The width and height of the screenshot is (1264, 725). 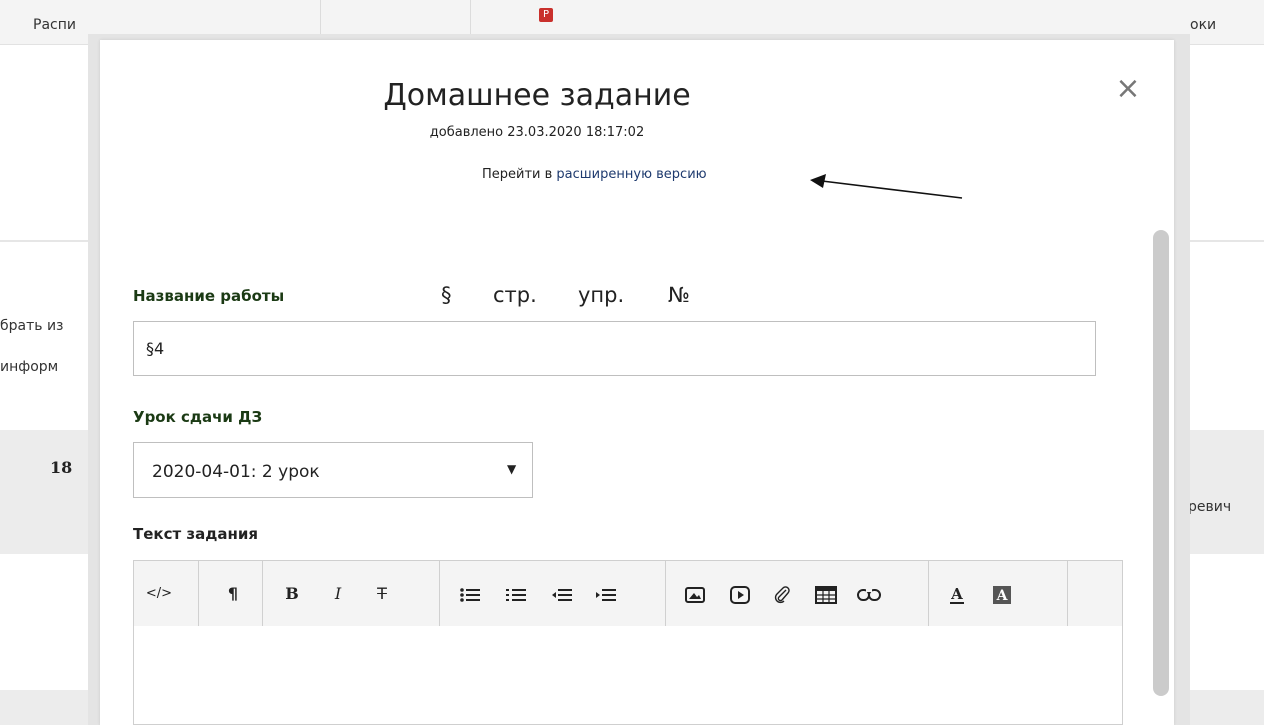 I want to click on modal-title: Домашнее задание, so click(x=537, y=95).